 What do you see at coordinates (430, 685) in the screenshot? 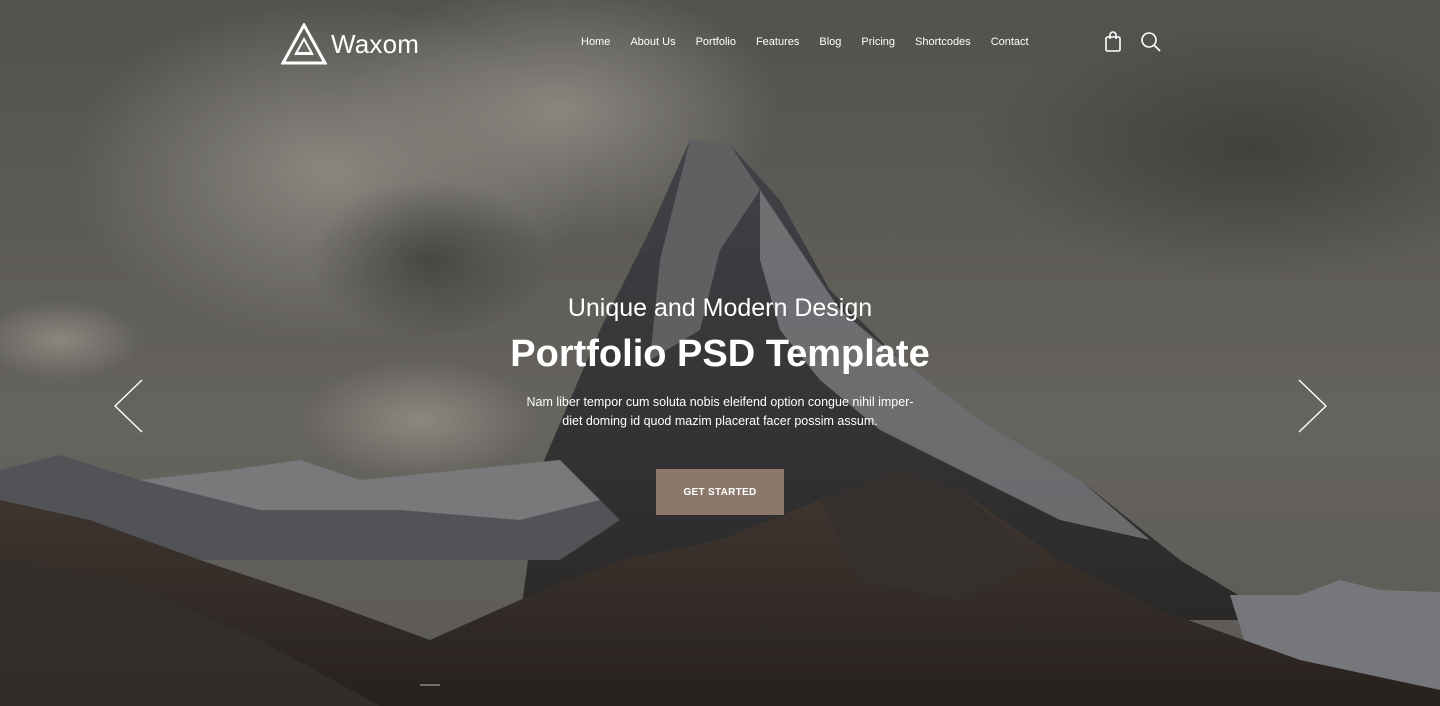
I see `slider-pagination-dot` at bounding box center [430, 685].